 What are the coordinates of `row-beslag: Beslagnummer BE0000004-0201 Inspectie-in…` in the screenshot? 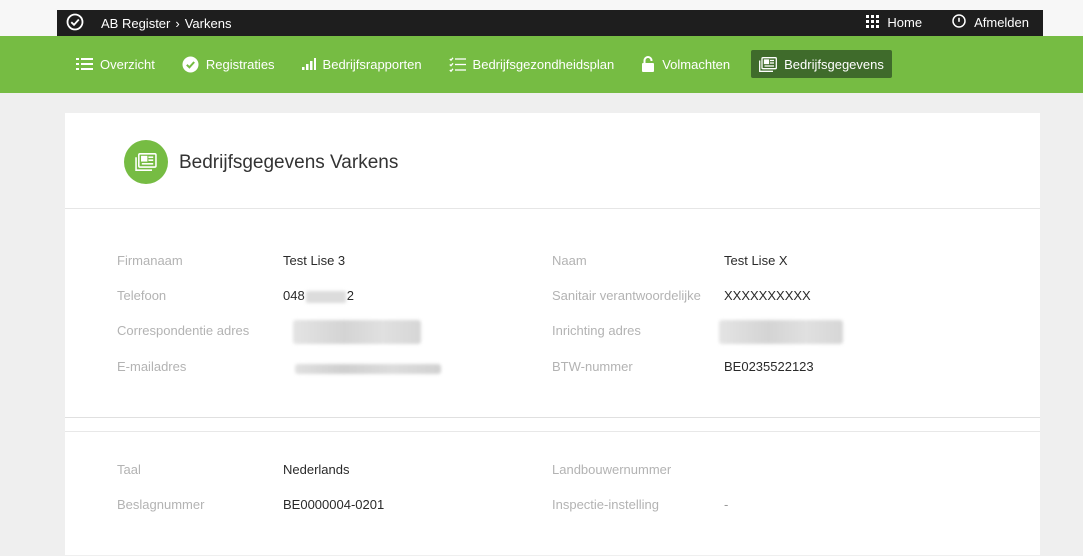 It's located at (552, 507).